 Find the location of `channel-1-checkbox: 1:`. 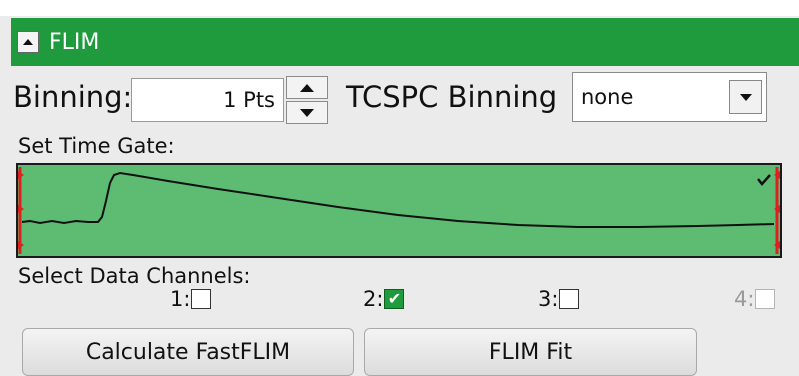

channel-1-checkbox: 1: is located at coordinates (191, 299).